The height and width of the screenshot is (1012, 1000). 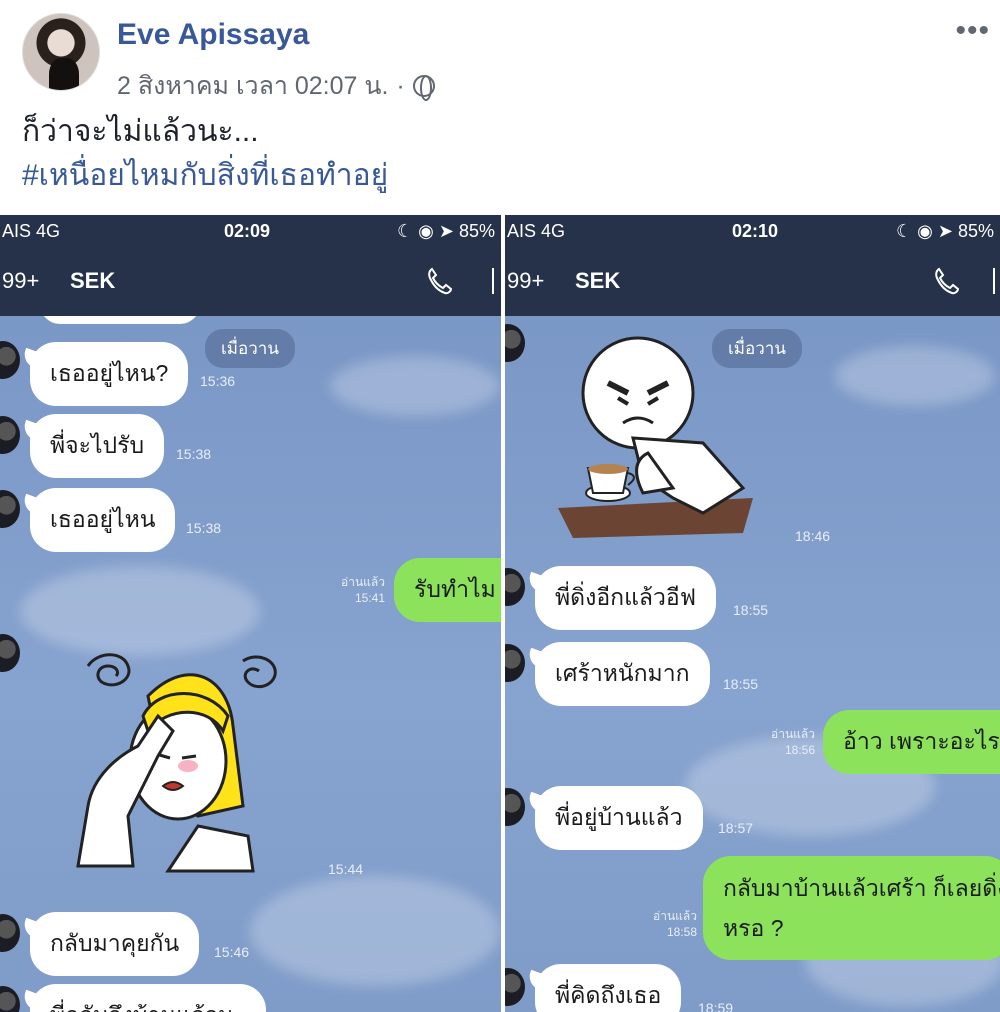 What do you see at coordinates (911, 742) in the screenshot?
I see `message-bubble-sent: อ้าว เพราะอะไร` at bounding box center [911, 742].